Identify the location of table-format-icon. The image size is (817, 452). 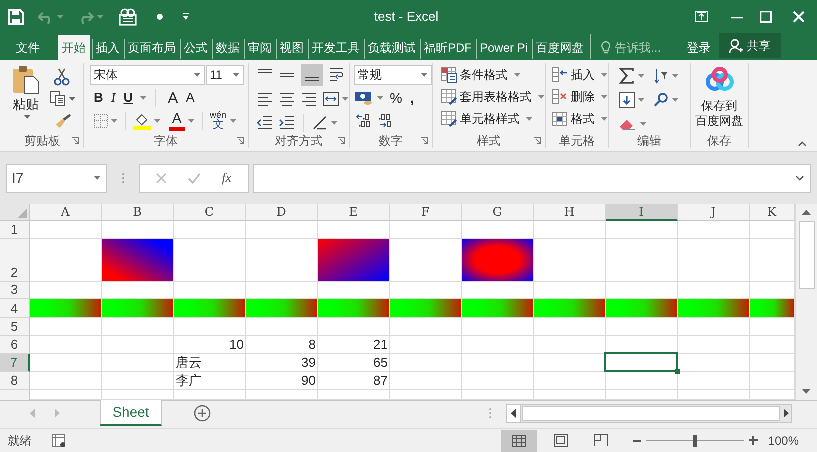
(449, 97).